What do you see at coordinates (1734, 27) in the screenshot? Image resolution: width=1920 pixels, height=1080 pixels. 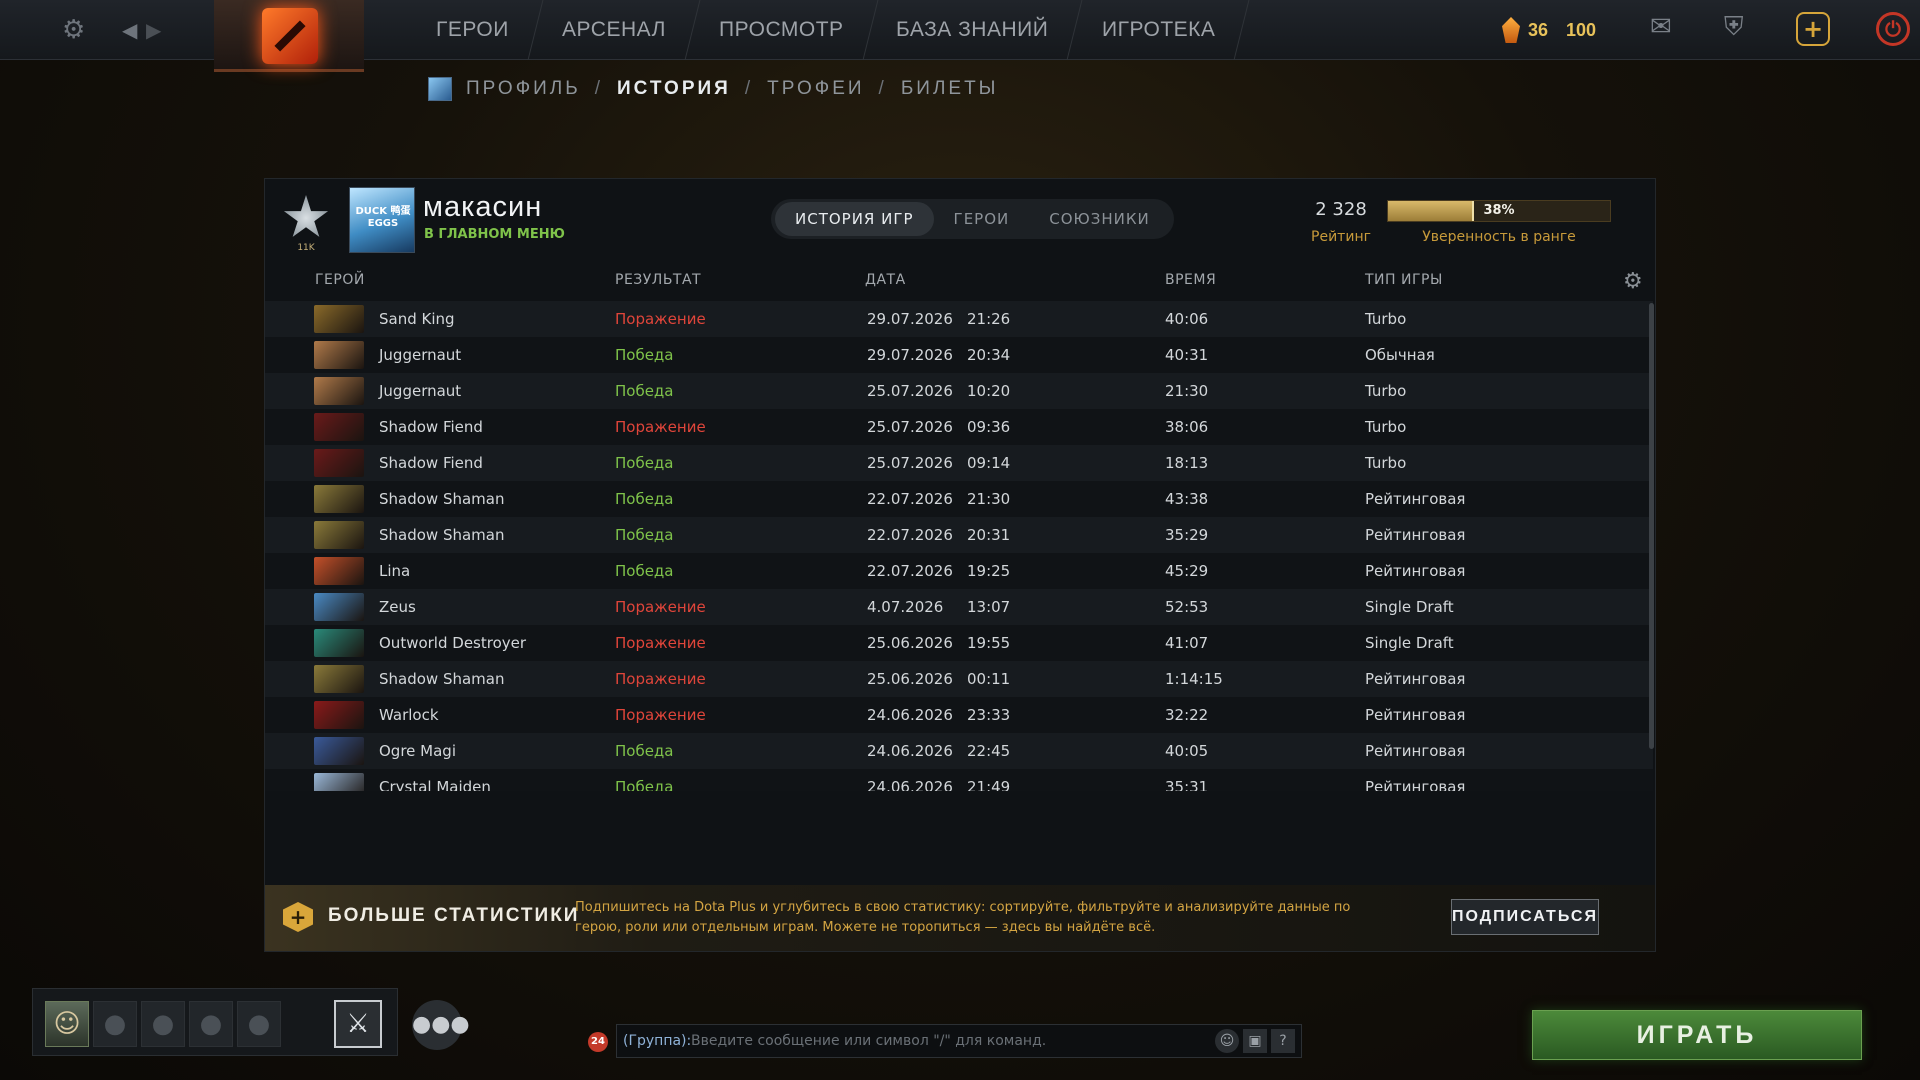 I see `armory-icon: ⛨` at bounding box center [1734, 27].